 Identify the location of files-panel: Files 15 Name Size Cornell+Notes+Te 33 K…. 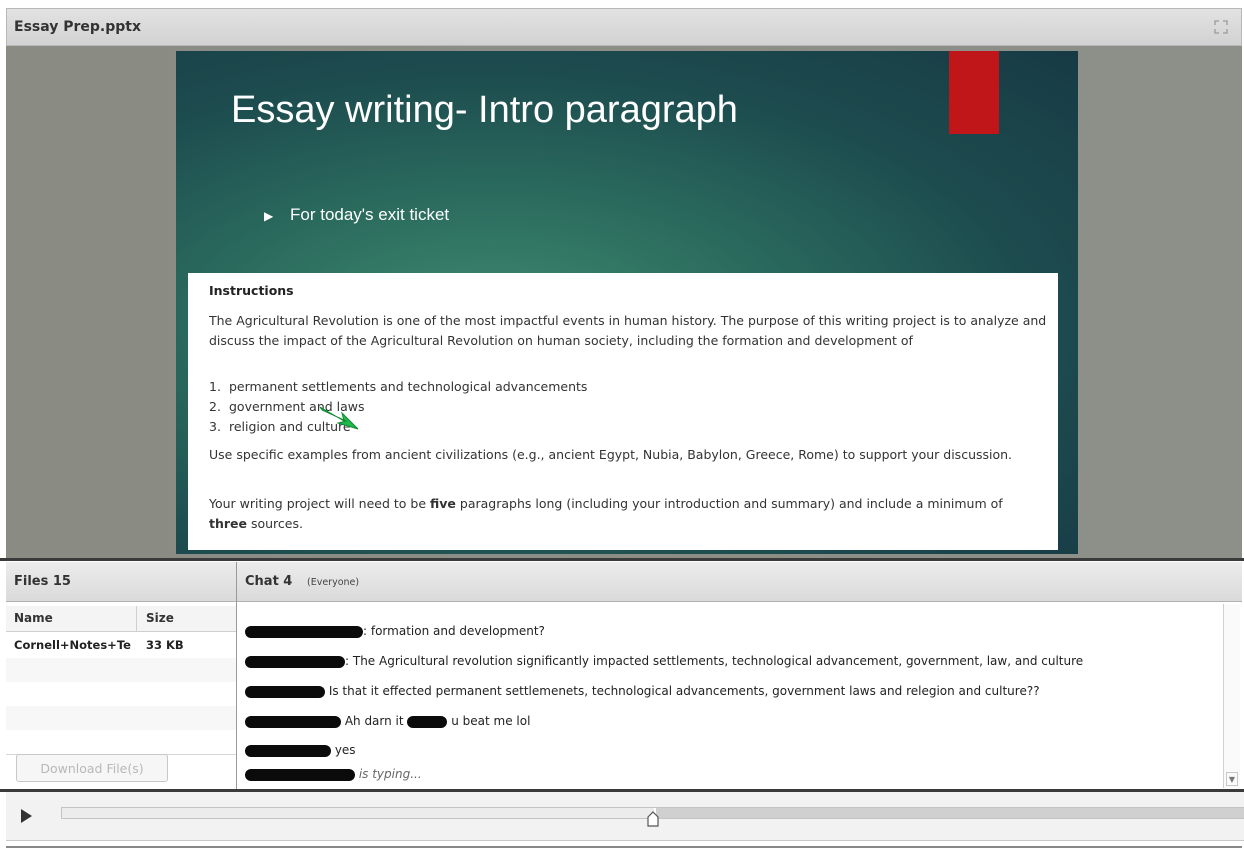
(121, 676).